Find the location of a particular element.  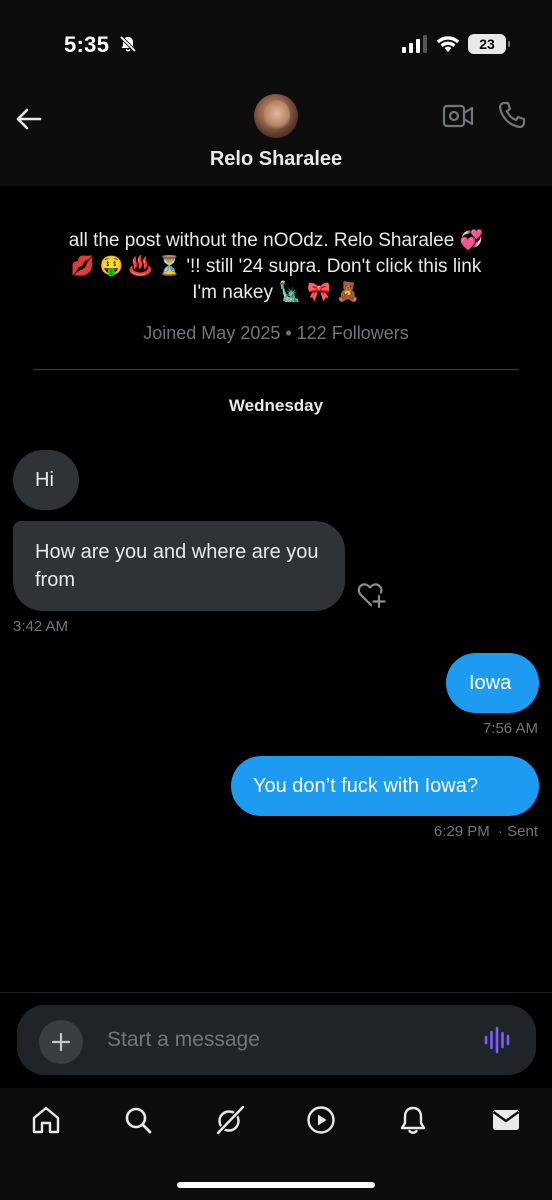

composer-area is located at coordinates (276, 1040).